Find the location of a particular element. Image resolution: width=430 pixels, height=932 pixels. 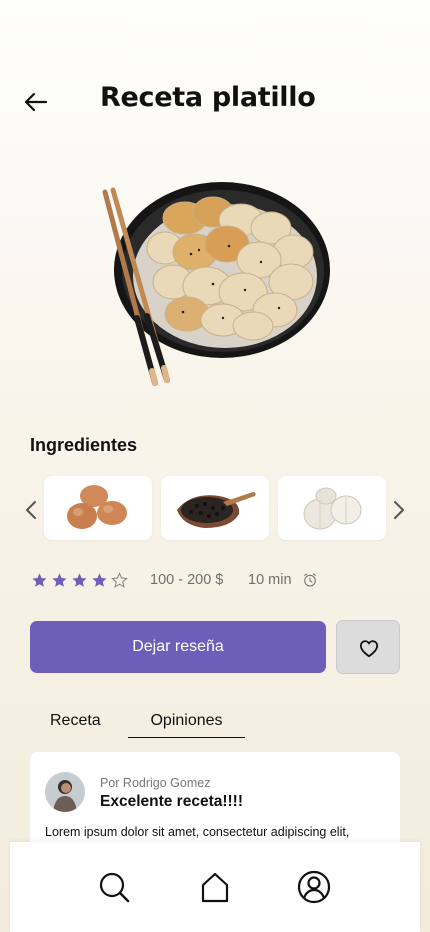

ingredient-card-pepper is located at coordinates (215, 508).